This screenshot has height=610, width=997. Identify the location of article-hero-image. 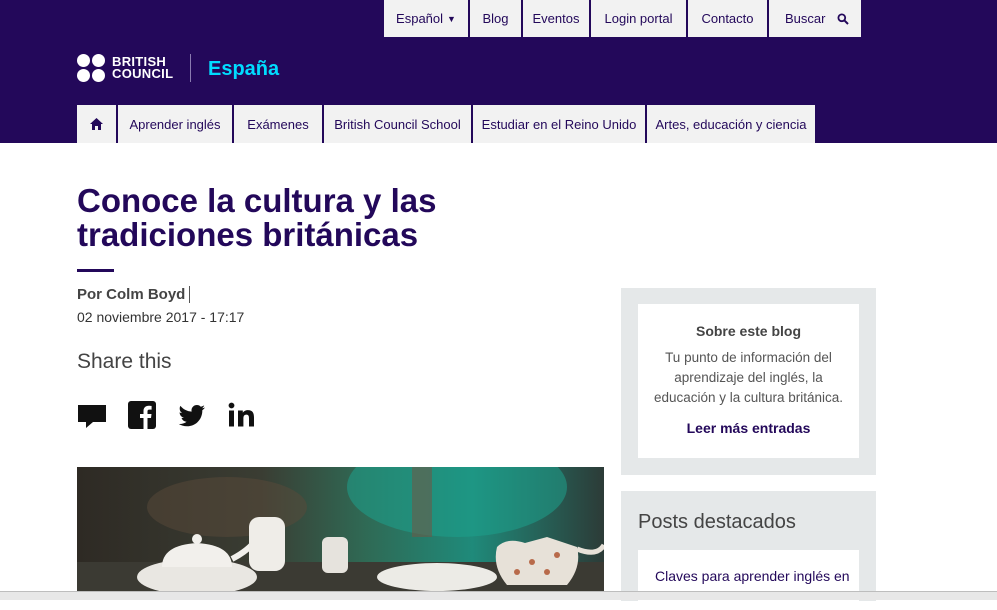
(340, 529).